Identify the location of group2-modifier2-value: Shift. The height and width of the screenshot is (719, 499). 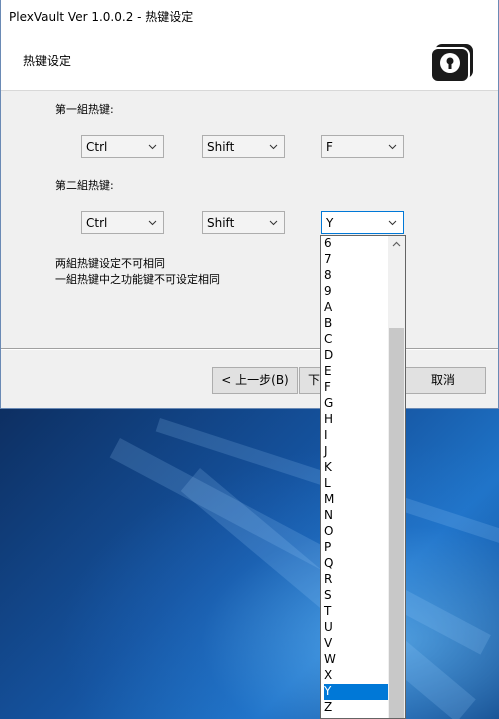
(221, 223).